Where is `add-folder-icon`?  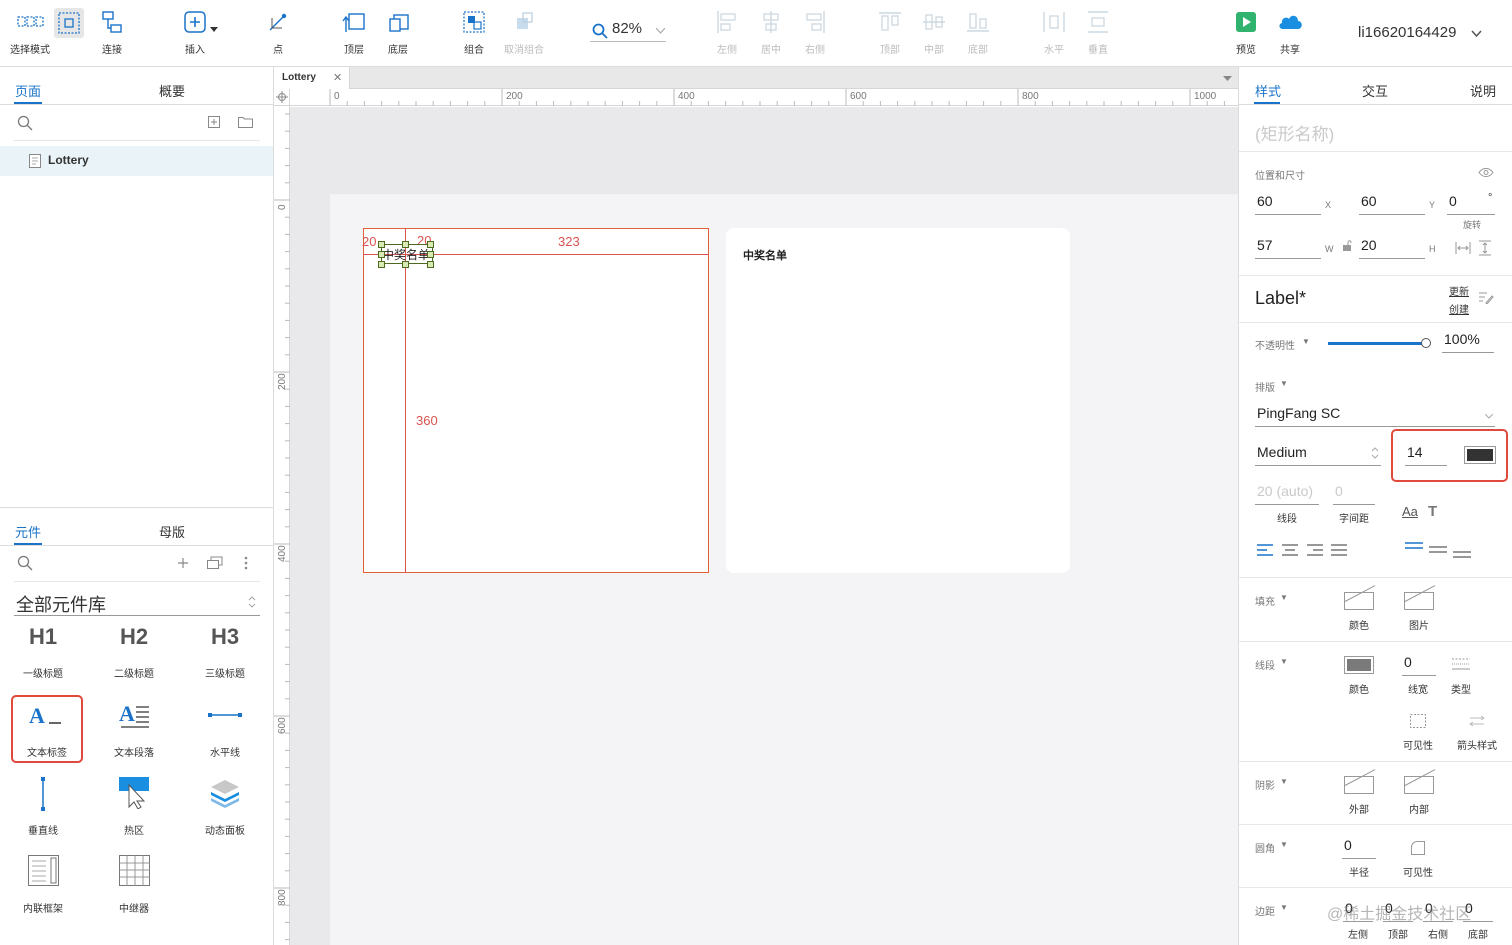
add-folder-icon is located at coordinates (245, 122).